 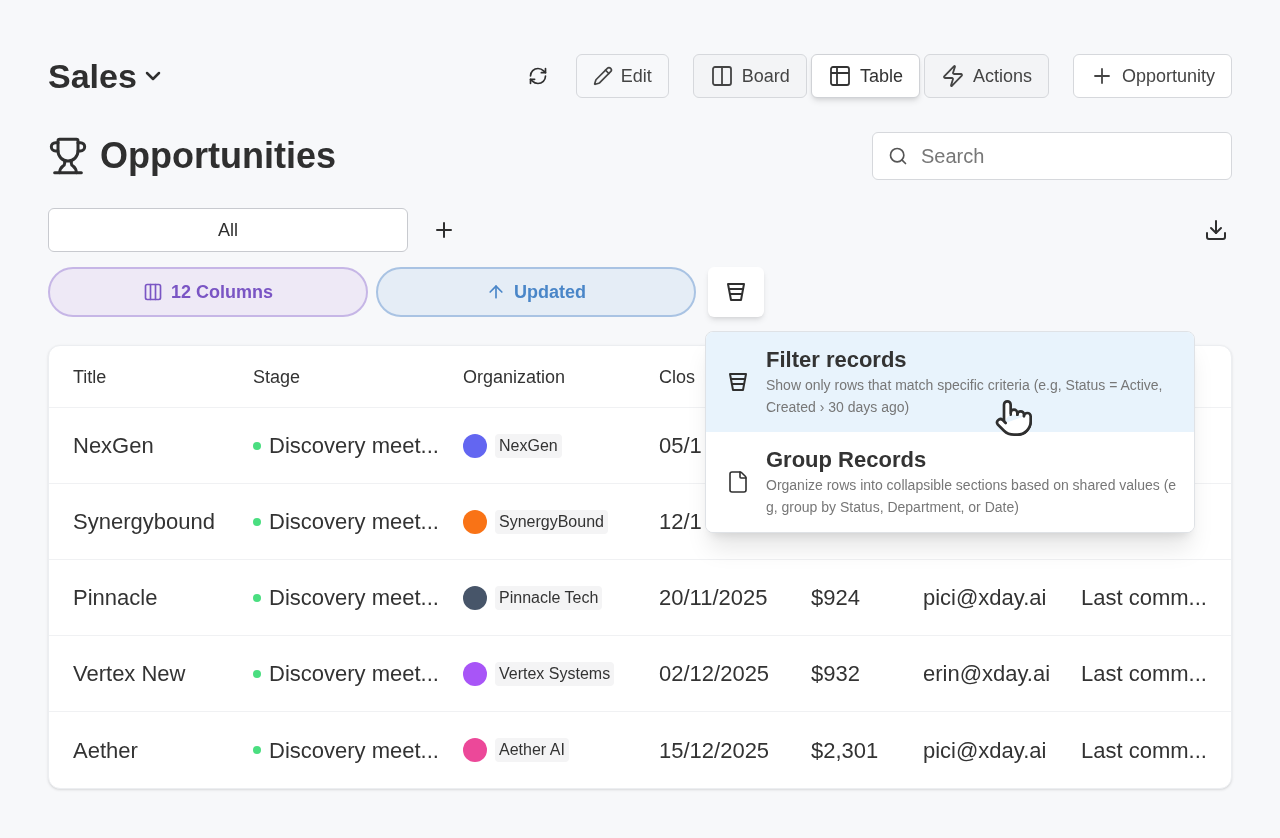 I want to click on columns-button: 12 Columns, so click(x=208, y=292).